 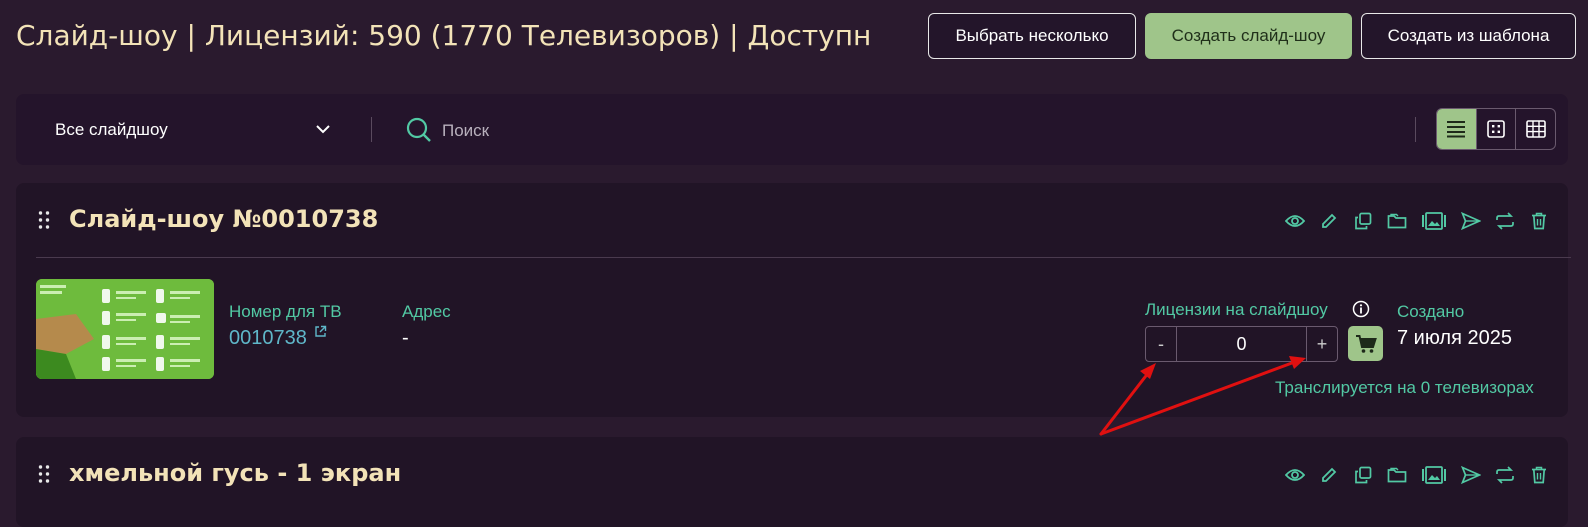 What do you see at coordinates (191, 129) in the screenshot?
I see `slideshow-filter-select: Все слайдшоу` at bounding box center [191, 129].